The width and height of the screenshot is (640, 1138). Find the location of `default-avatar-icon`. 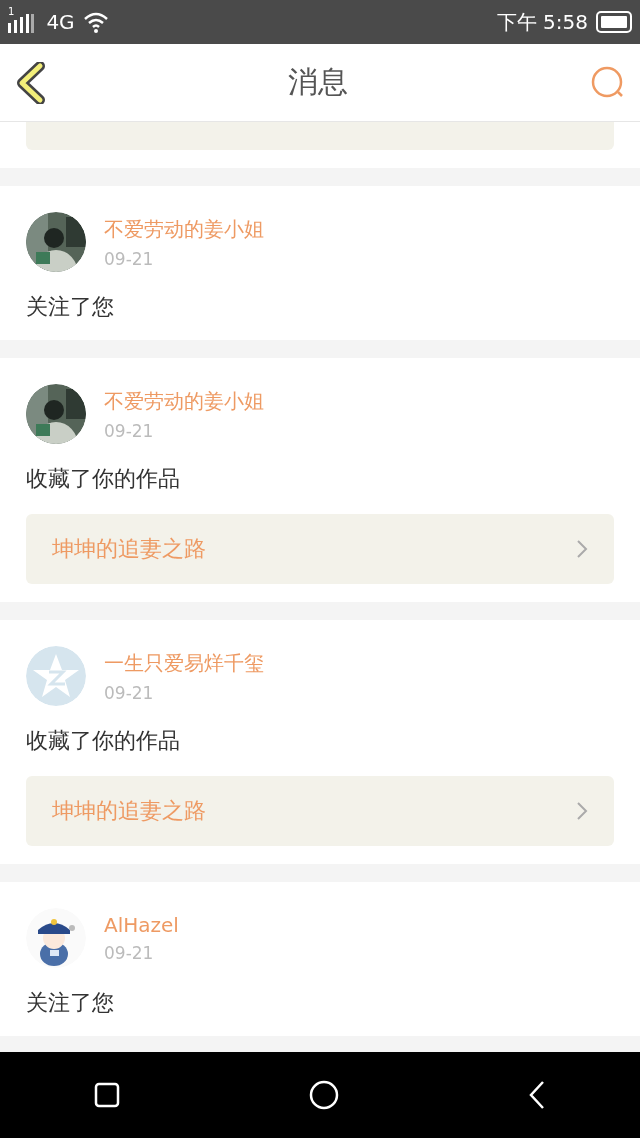

default-avatar-icon is located at coordinates (56, 676).